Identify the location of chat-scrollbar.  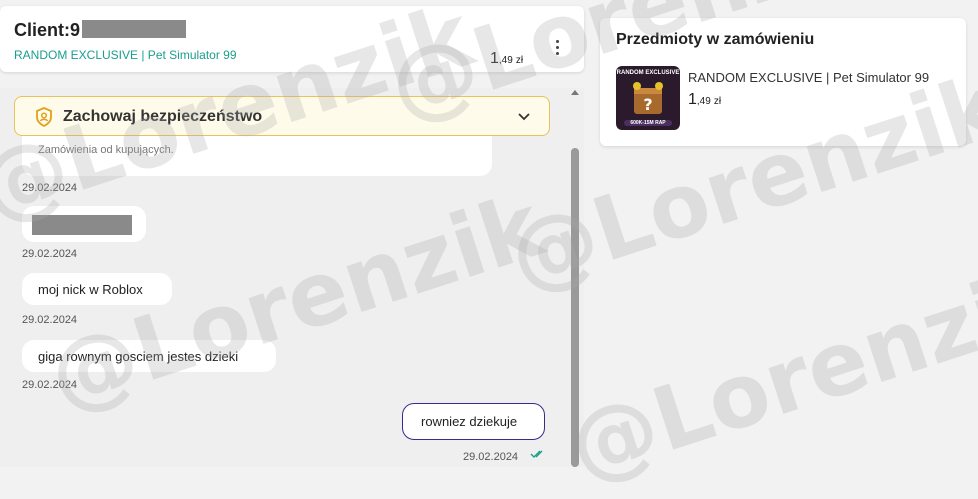
(575, 277).